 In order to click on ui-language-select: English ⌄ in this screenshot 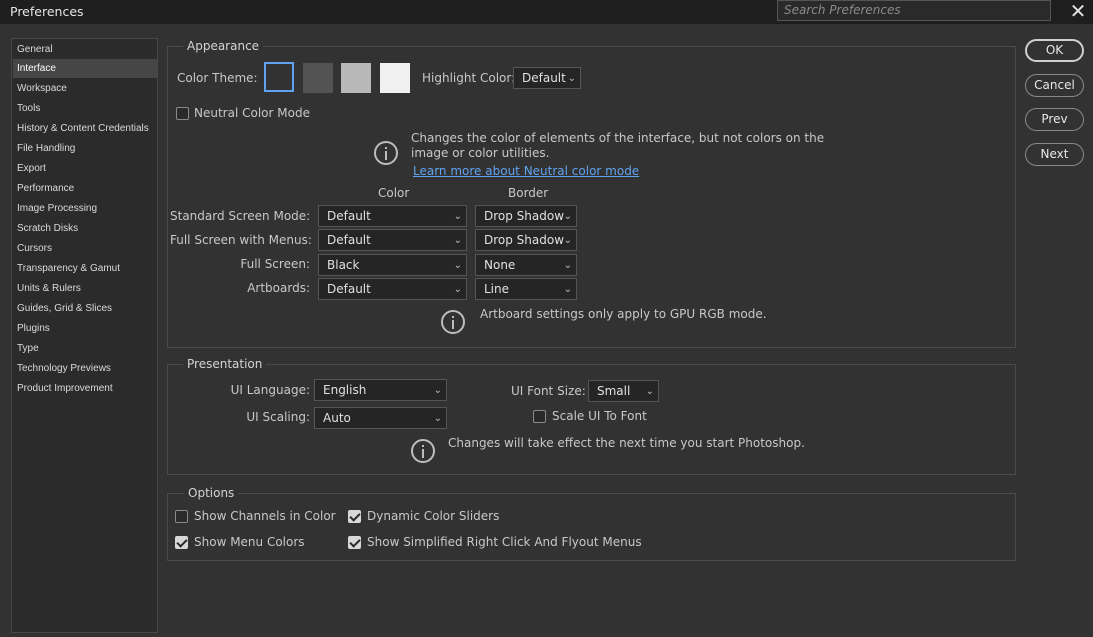, I will do `click(380, 390)`.